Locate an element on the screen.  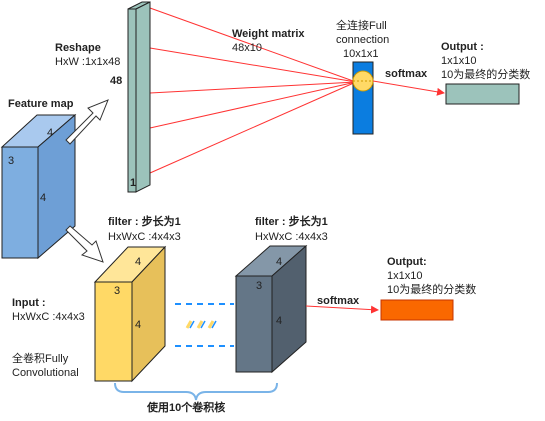
softmax-bottom: softmax is located at coordinates (338, 301).